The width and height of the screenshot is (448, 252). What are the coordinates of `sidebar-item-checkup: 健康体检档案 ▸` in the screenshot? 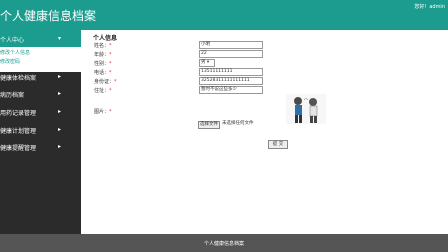 It's located at (40, 76).